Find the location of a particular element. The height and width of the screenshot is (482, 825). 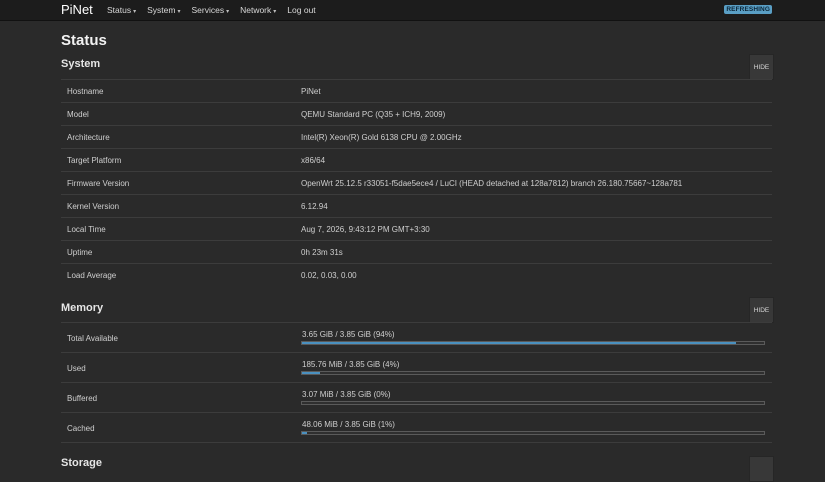

refreshing-badge: REFRESHING is located at coordinates (748, 9).